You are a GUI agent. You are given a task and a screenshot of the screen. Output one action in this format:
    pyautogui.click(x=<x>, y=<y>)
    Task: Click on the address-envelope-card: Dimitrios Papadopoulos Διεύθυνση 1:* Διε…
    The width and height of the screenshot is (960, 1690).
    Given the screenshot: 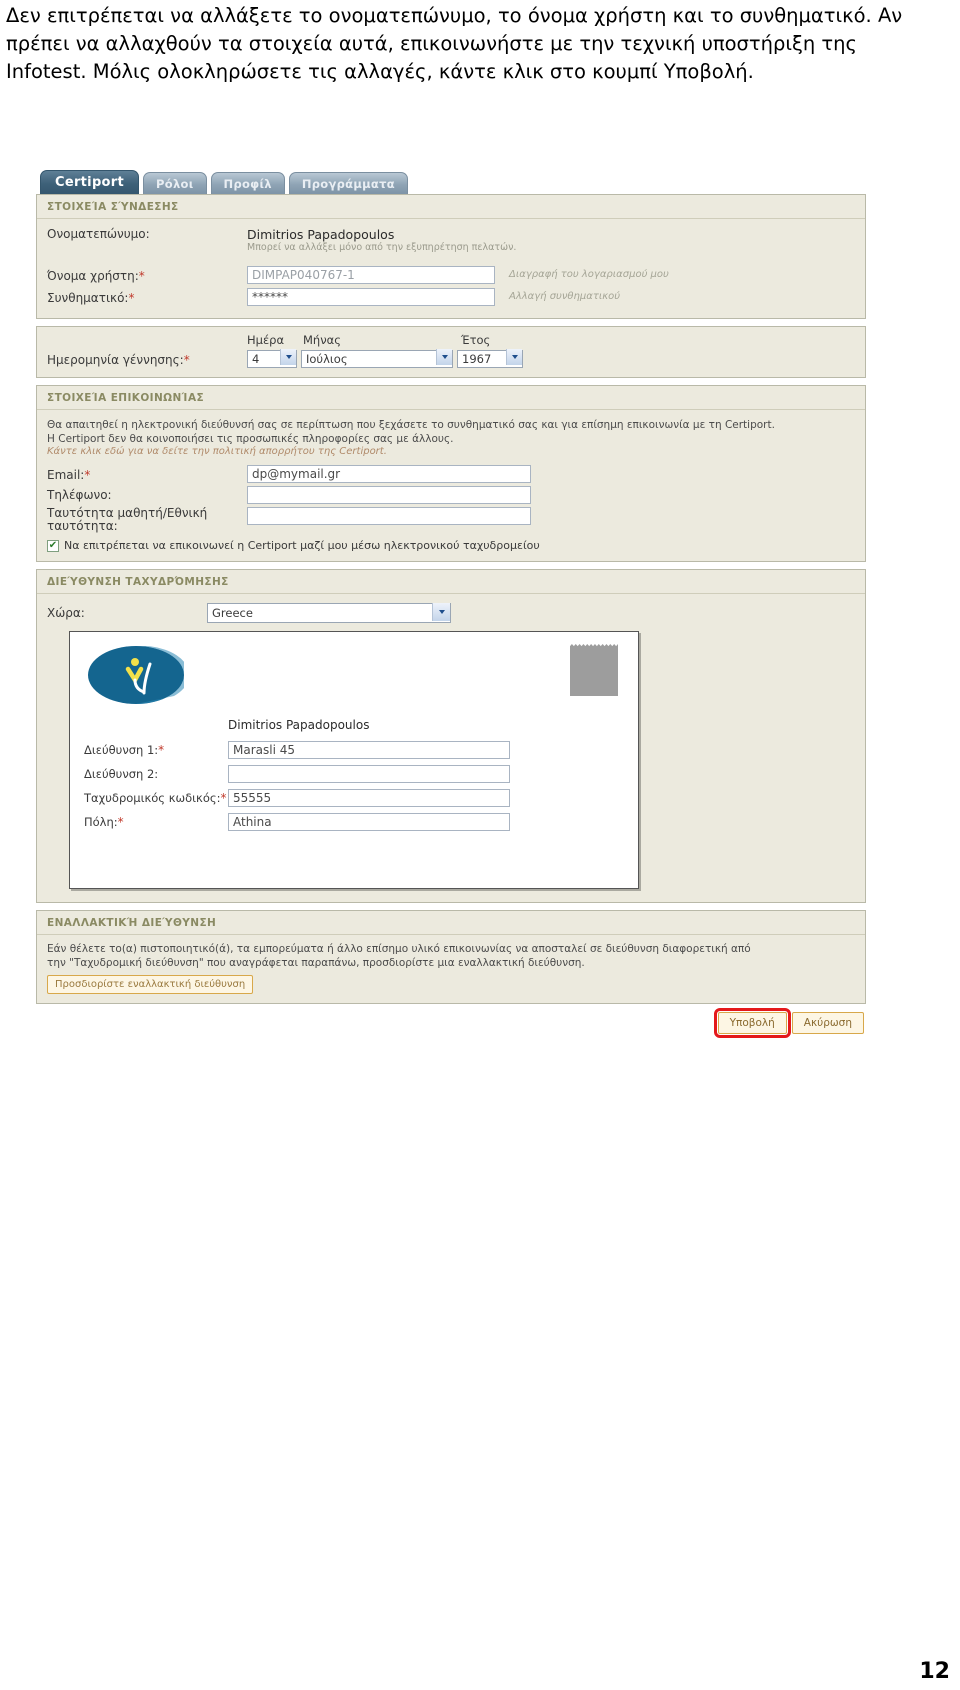 What is the action you would take?
    pyautogui.click(x=354, y=760)
    